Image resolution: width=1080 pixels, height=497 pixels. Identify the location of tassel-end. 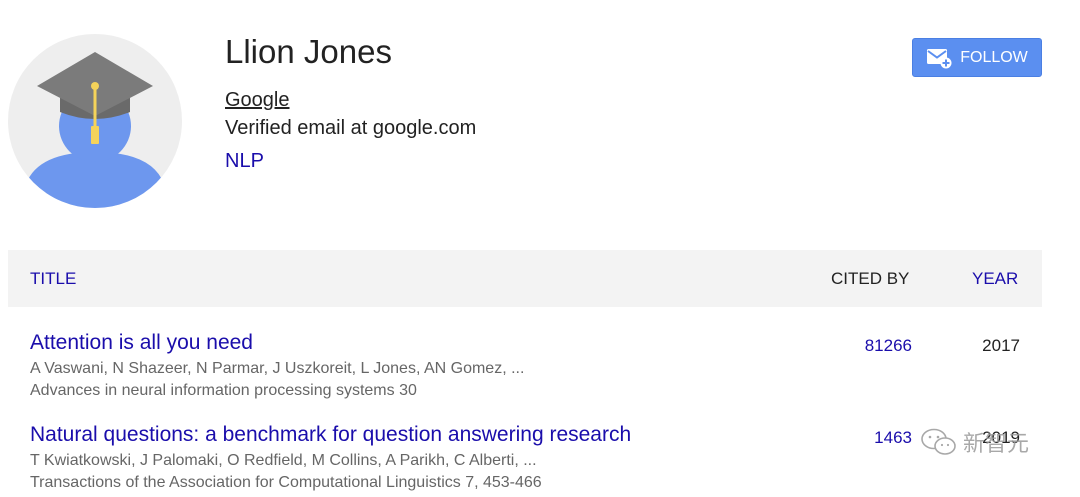
(95, 135).